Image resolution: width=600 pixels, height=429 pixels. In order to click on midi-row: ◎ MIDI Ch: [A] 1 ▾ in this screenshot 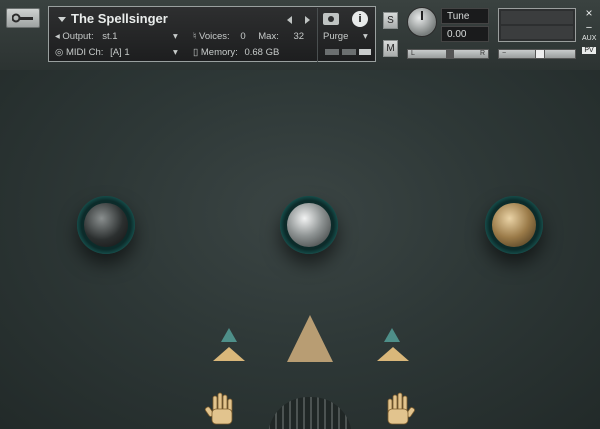, I will do `click(116, 52)`.